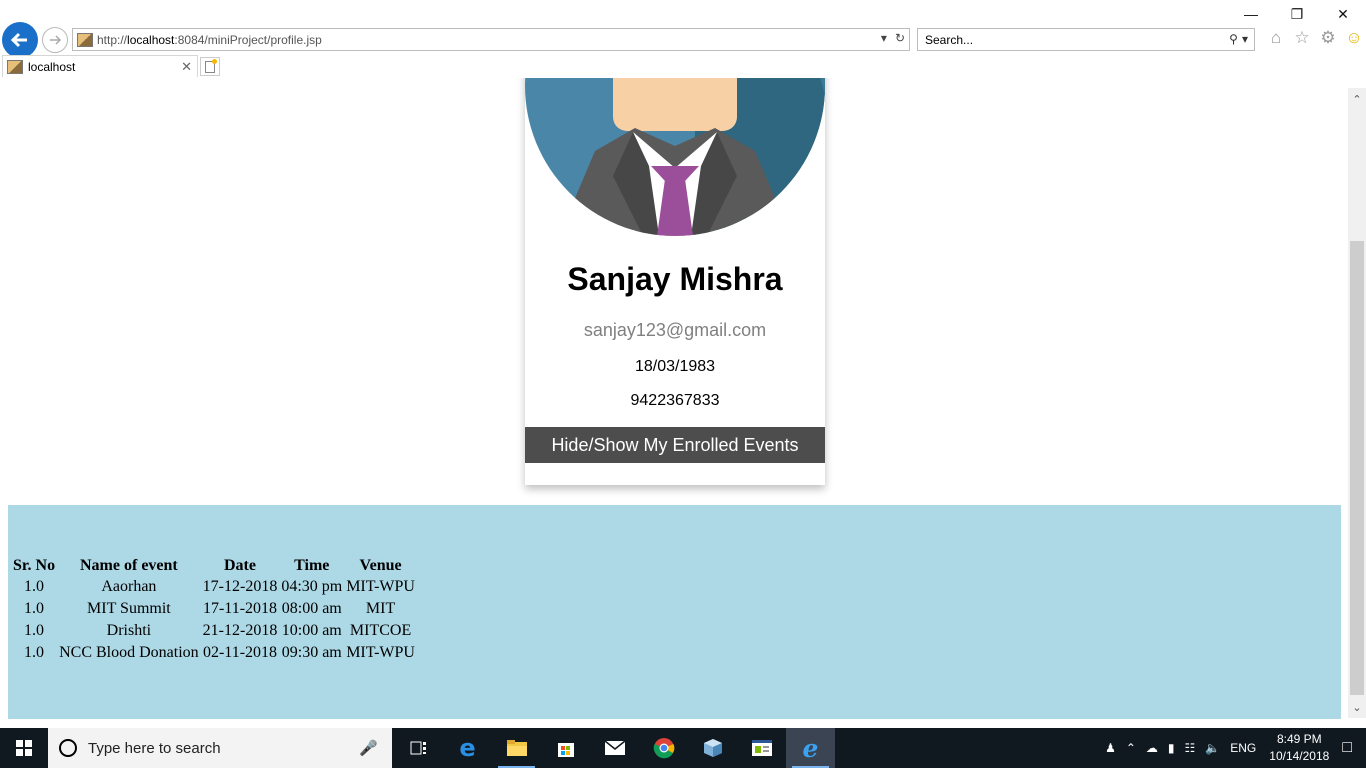 The width and height of the screenshot is (1366, 768). What do you see at coordinates (1357, 468) in the screenshot?
I see `scrollbar-thumb` at bounding box center [1357, 468].